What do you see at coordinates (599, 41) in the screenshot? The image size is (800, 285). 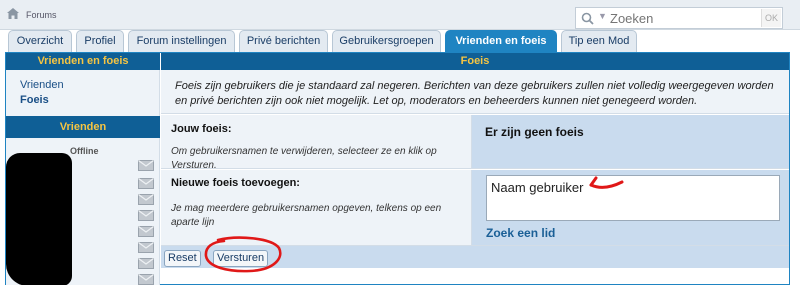 I see `tab-tip-een-mod: Tip een Mod` at bounding box center [599, 41].